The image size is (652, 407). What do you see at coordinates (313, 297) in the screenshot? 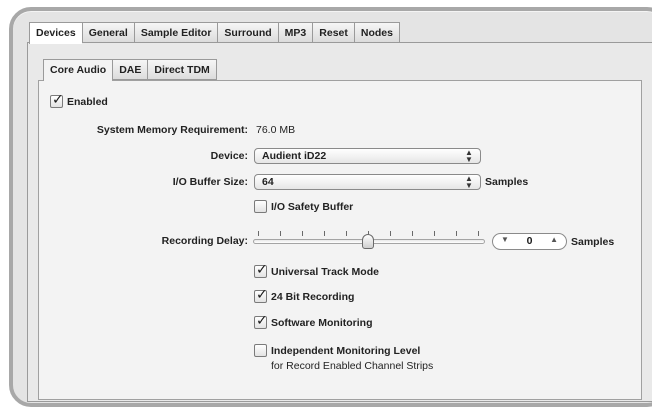
I see `24-bit-recording-label: 24 Bit Recording` at bounding box center [313, 297].